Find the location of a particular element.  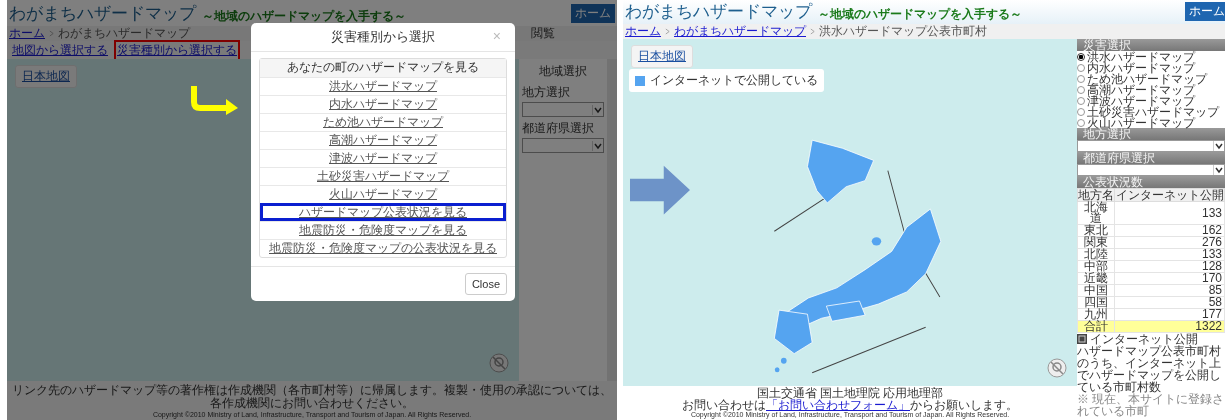

dialog-title: 災害種別から選択 is located at coordinates (383, 37).